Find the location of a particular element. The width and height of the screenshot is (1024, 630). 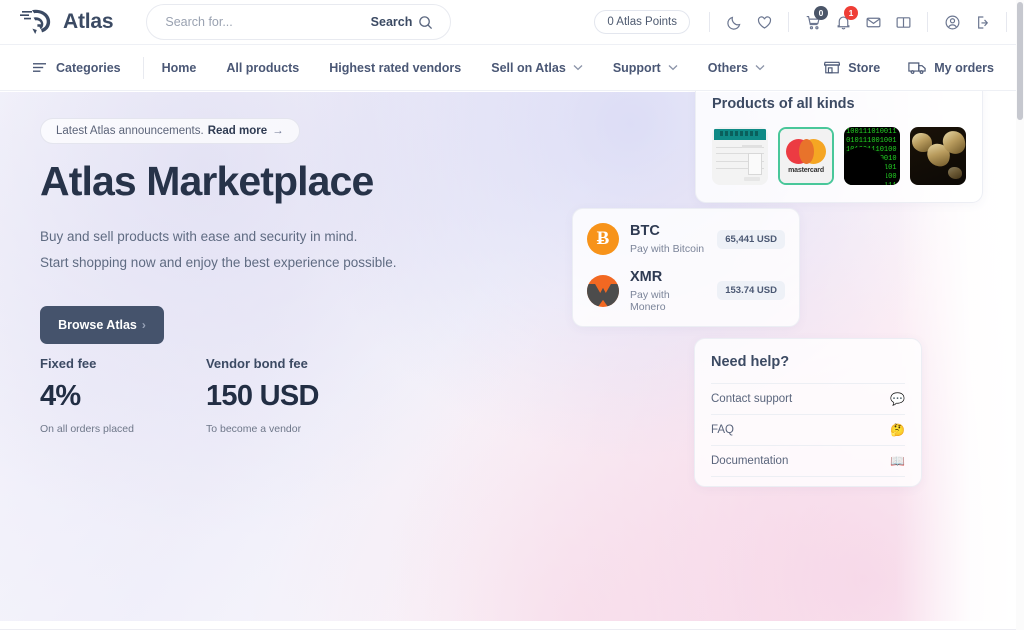

categories-menu-icon is located at coordinates (39, 67).